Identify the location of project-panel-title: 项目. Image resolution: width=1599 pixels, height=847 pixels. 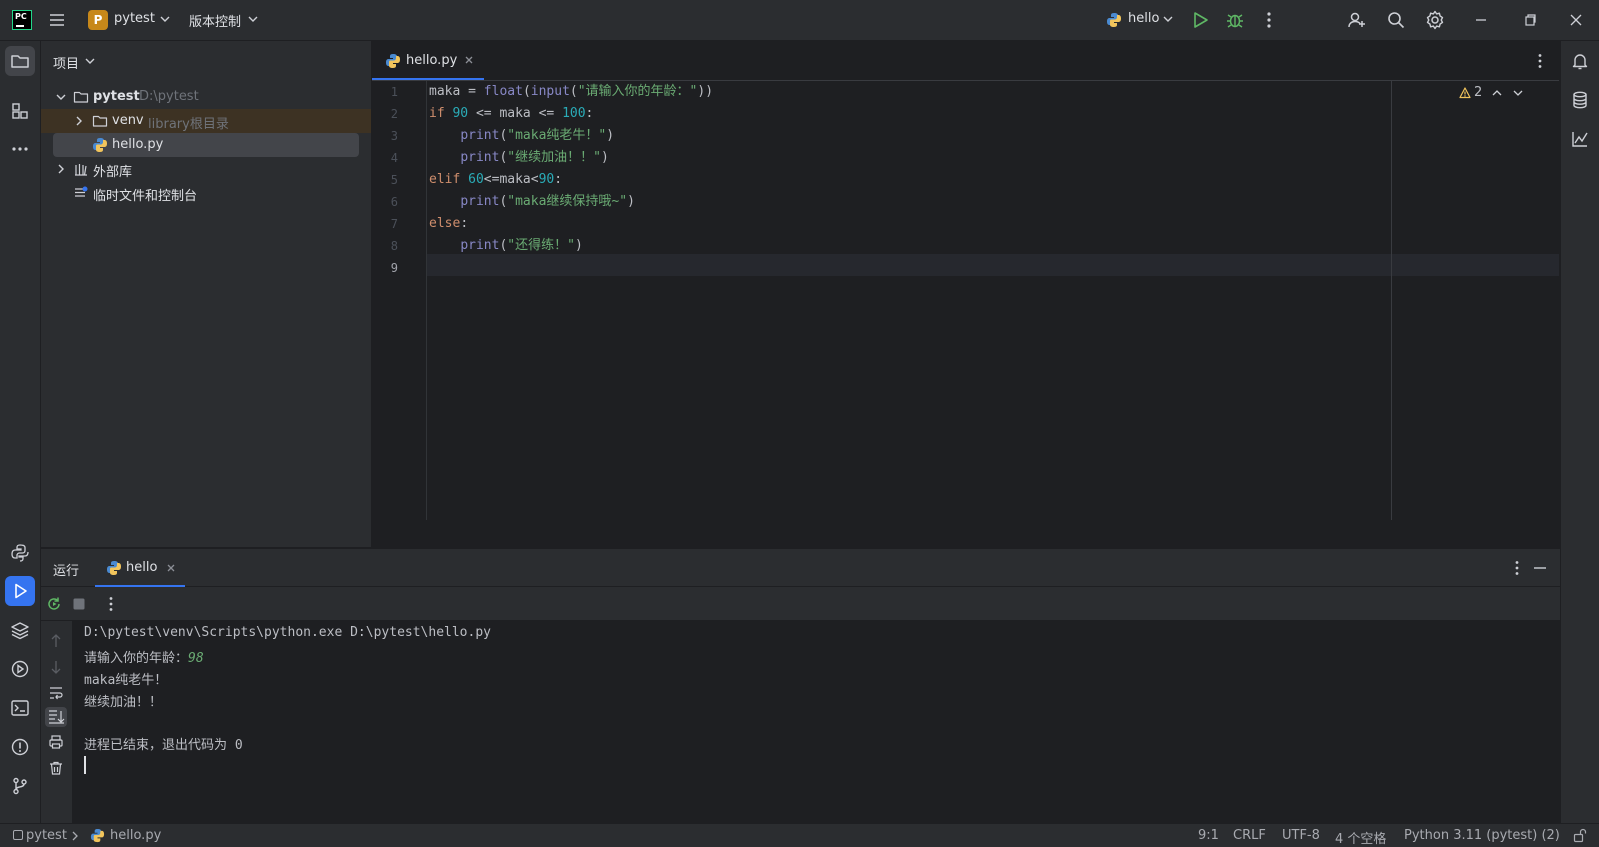
(66, 62).